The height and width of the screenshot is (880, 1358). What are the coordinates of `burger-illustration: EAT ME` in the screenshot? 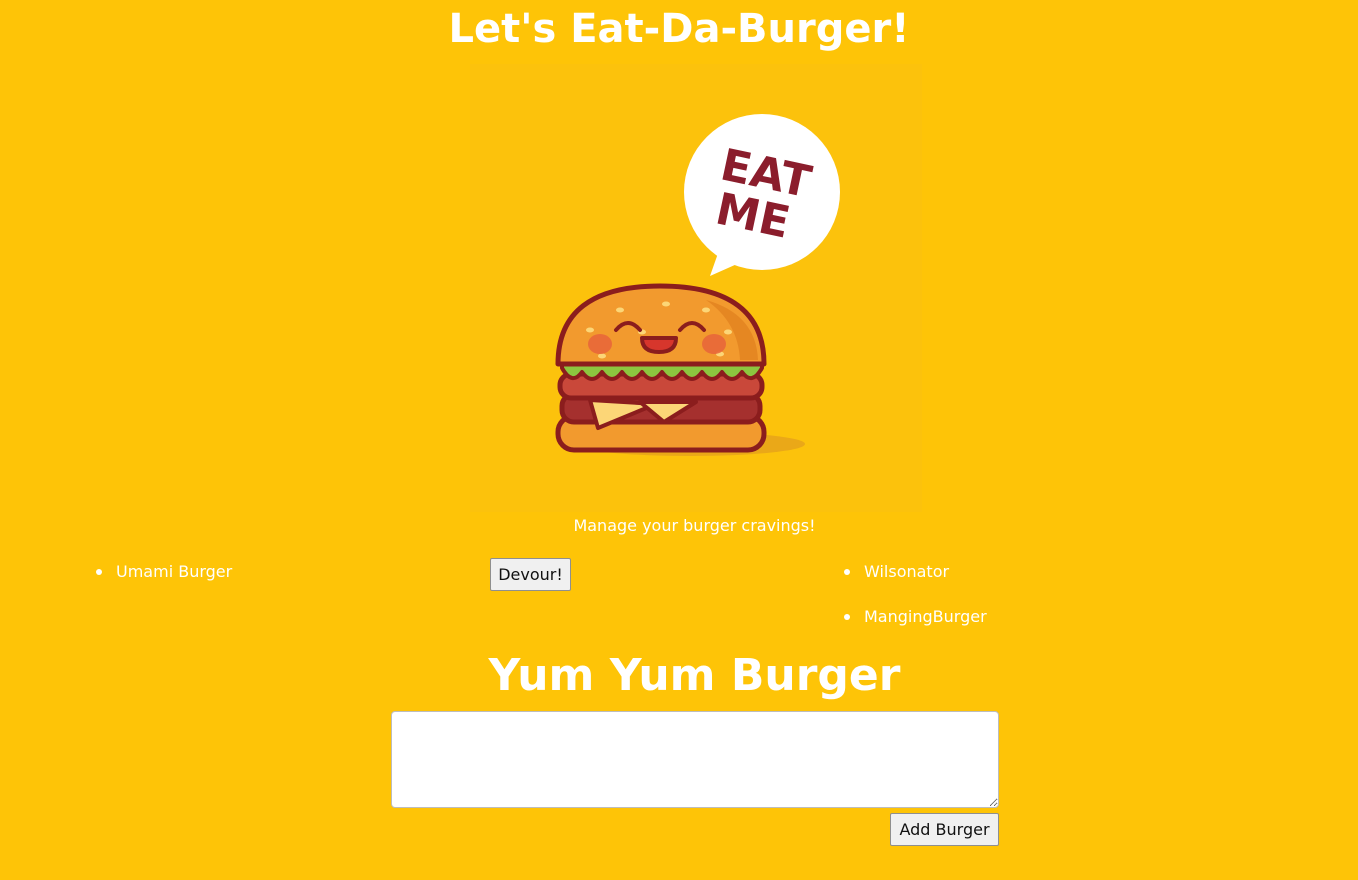 It's located at (697, 285).